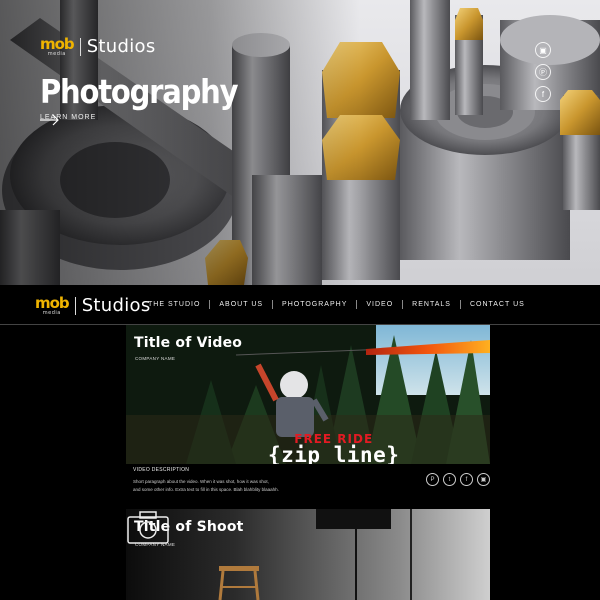 This screenshot has height=600, width=600. What do you see at coordinates (139, 91) in the screenshot?
I see `hero-title: Photography` at bounding box center [139, 91].